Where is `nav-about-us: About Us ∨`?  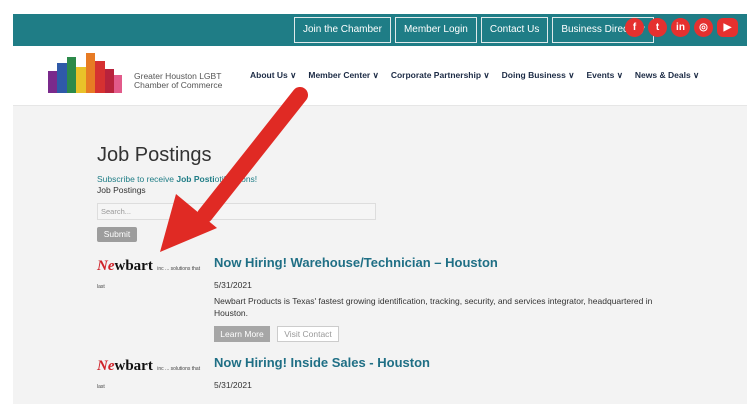
nav-about-us: About Us ∨ is located at coordinates (273, 75).